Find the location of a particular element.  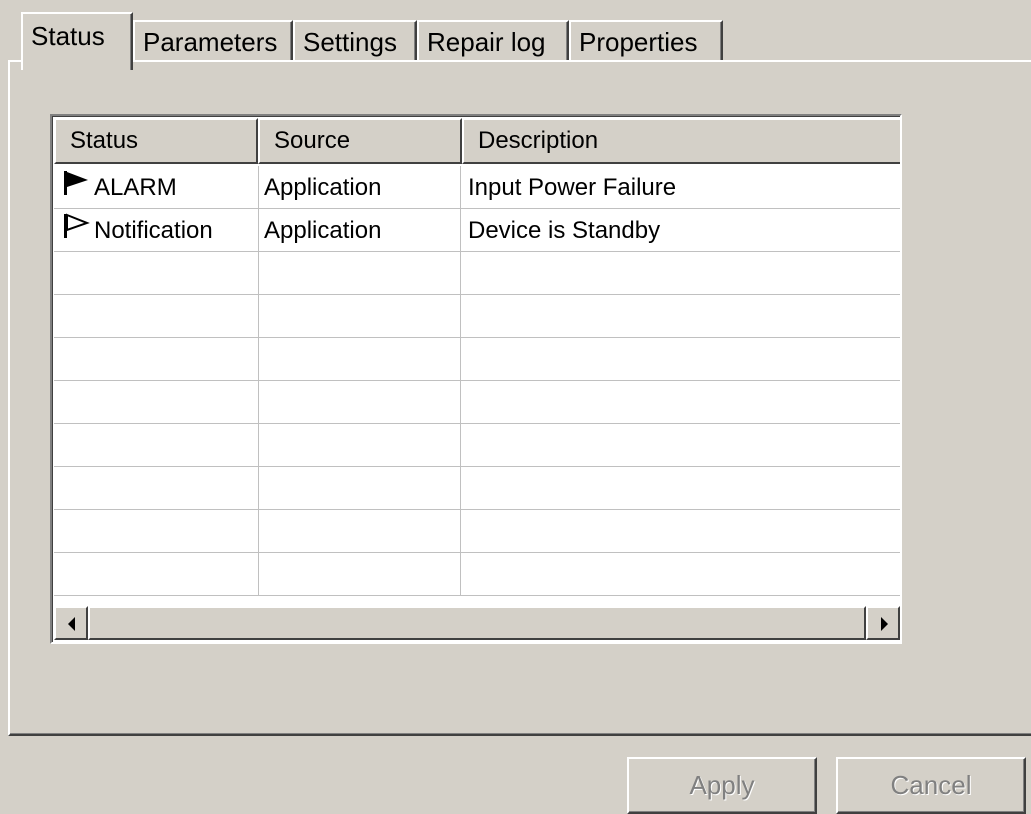

arrow-right-icon is located at coordinates (884, 624).